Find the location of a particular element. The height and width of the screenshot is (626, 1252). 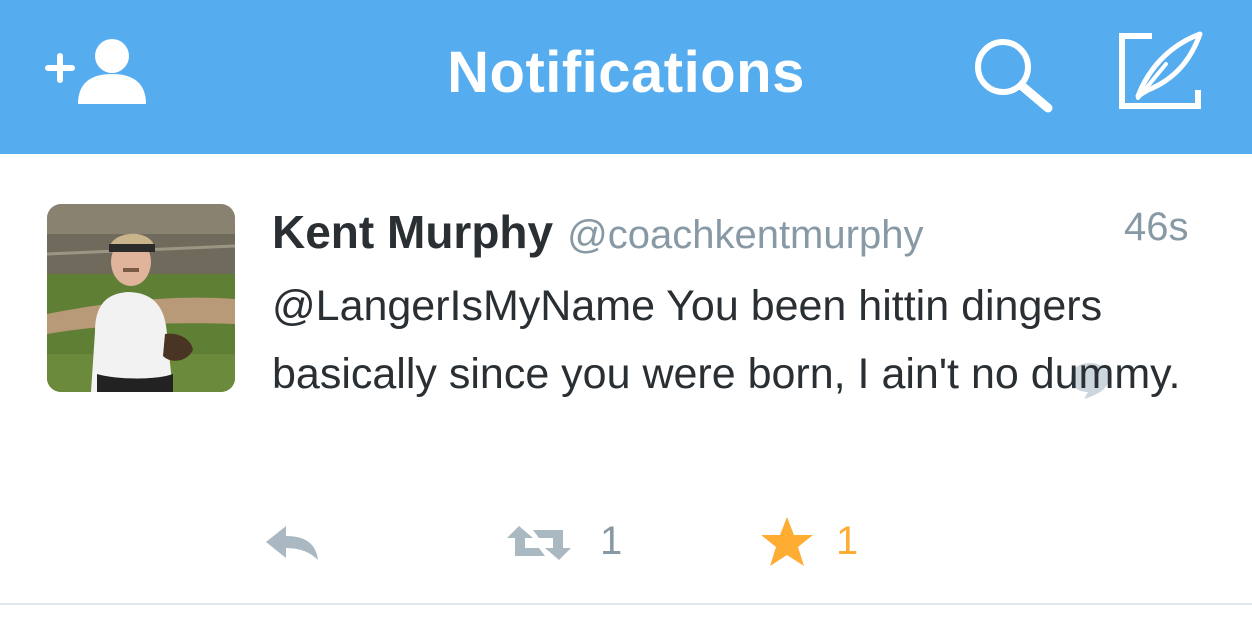

timestamp: 46s is located at coordinates (1156, 227).